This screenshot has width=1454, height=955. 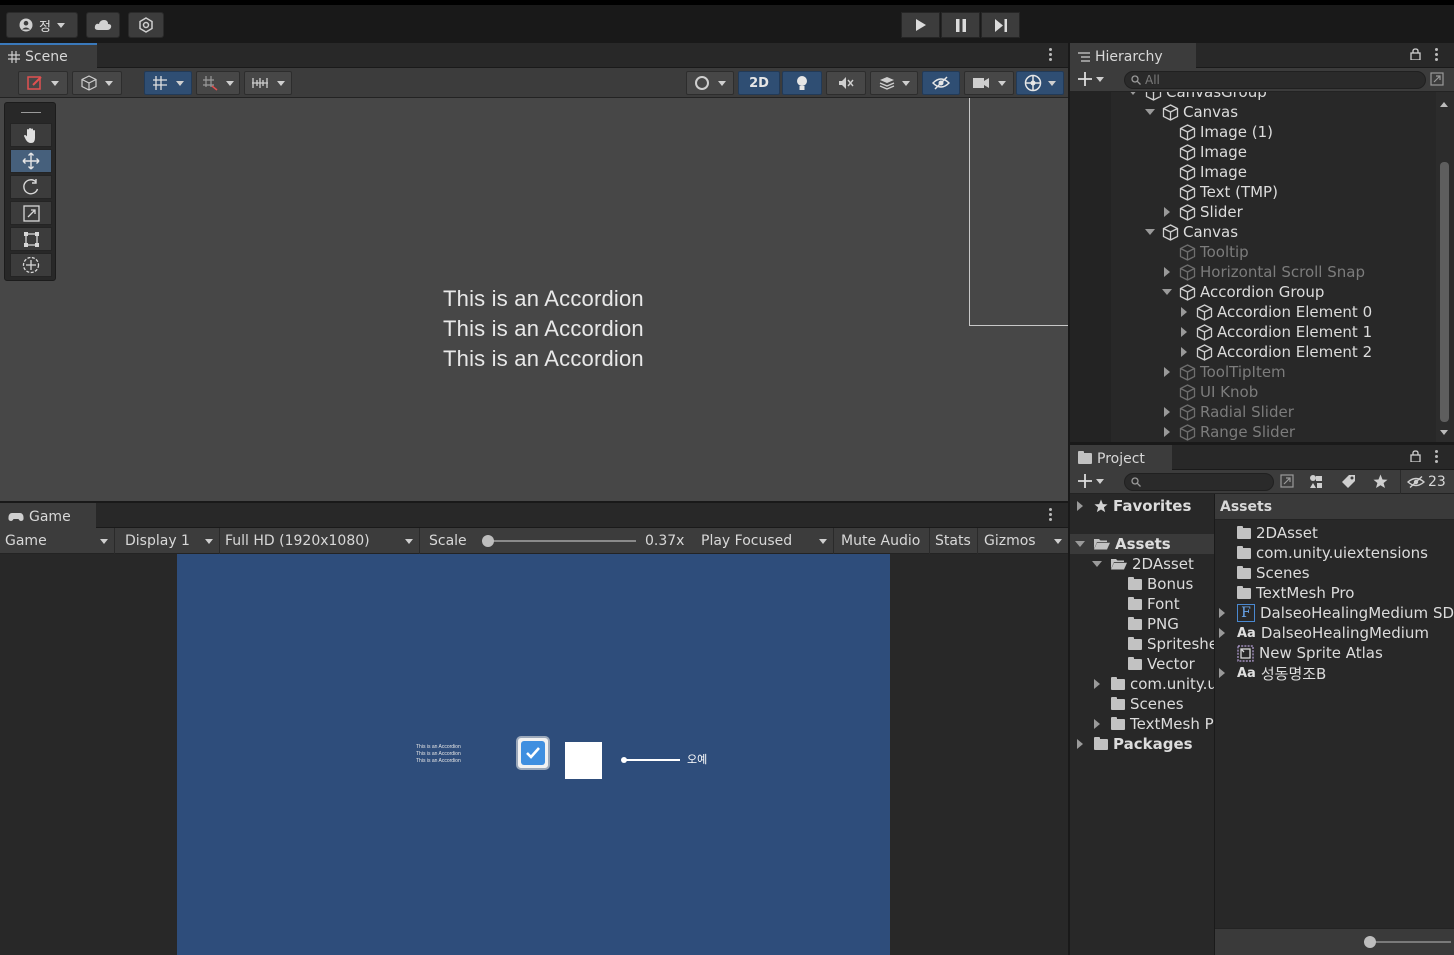 I want to click on assets-breadcrumb: Assets, so click(x=1334, y=507).